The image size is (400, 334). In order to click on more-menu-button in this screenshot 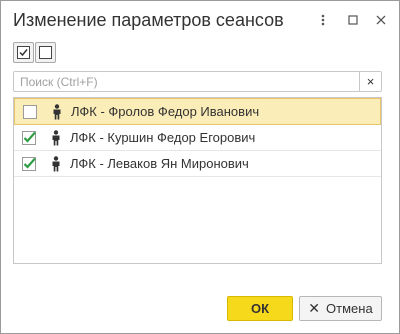, I will do `click(323, 20)`.